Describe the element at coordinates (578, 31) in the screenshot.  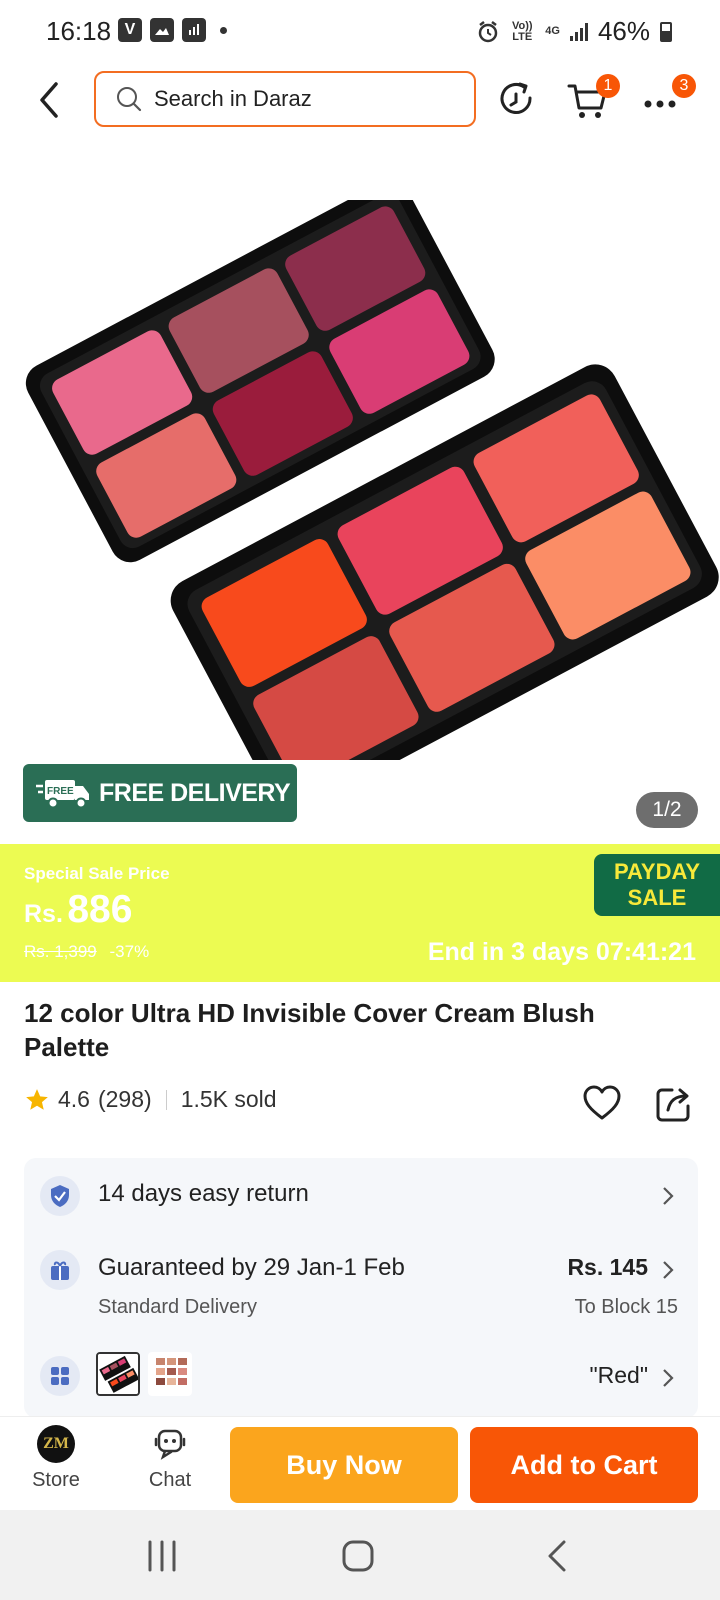
I see `signal-icon` at that location.